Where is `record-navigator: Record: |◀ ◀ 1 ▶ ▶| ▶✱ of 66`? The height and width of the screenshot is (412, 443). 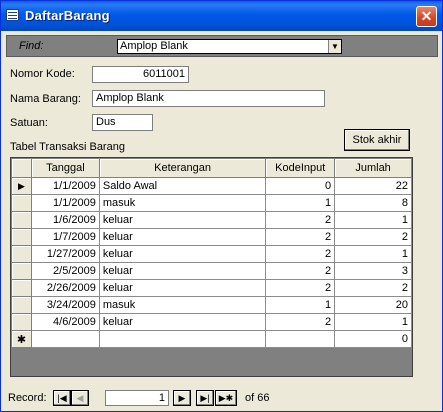 record-navigator: Record: |◀ ◀ 1 ▶ ▶| ▶✱ of 66 is located at coordinates (221, 398).